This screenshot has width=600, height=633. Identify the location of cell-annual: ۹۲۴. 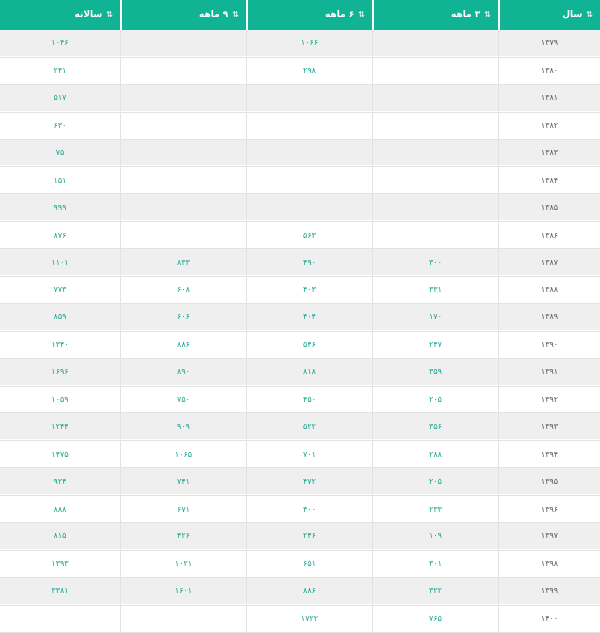
(60, 482).